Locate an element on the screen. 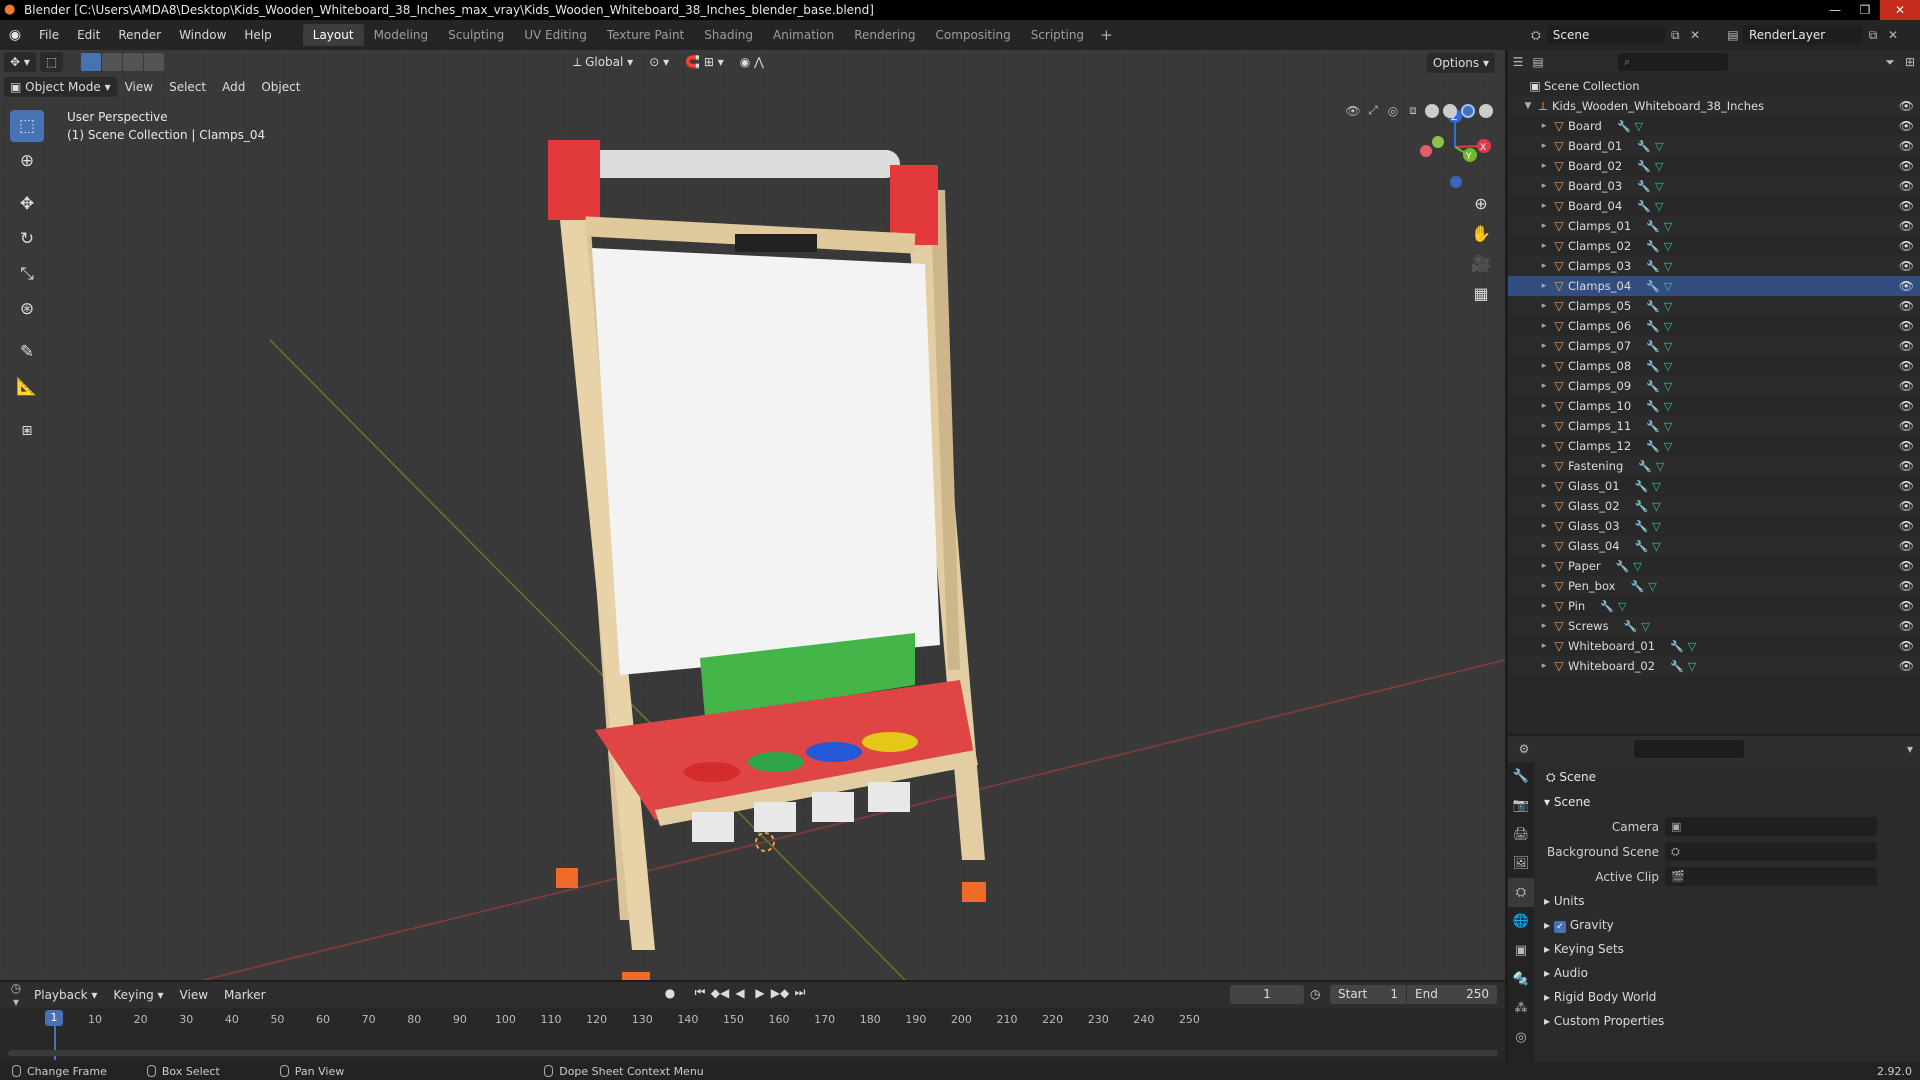 The width and height of the screenshot is (1920, 1080). keying-sets-panel: ▸ Keying Sets is located at coordinates (1728, 949).